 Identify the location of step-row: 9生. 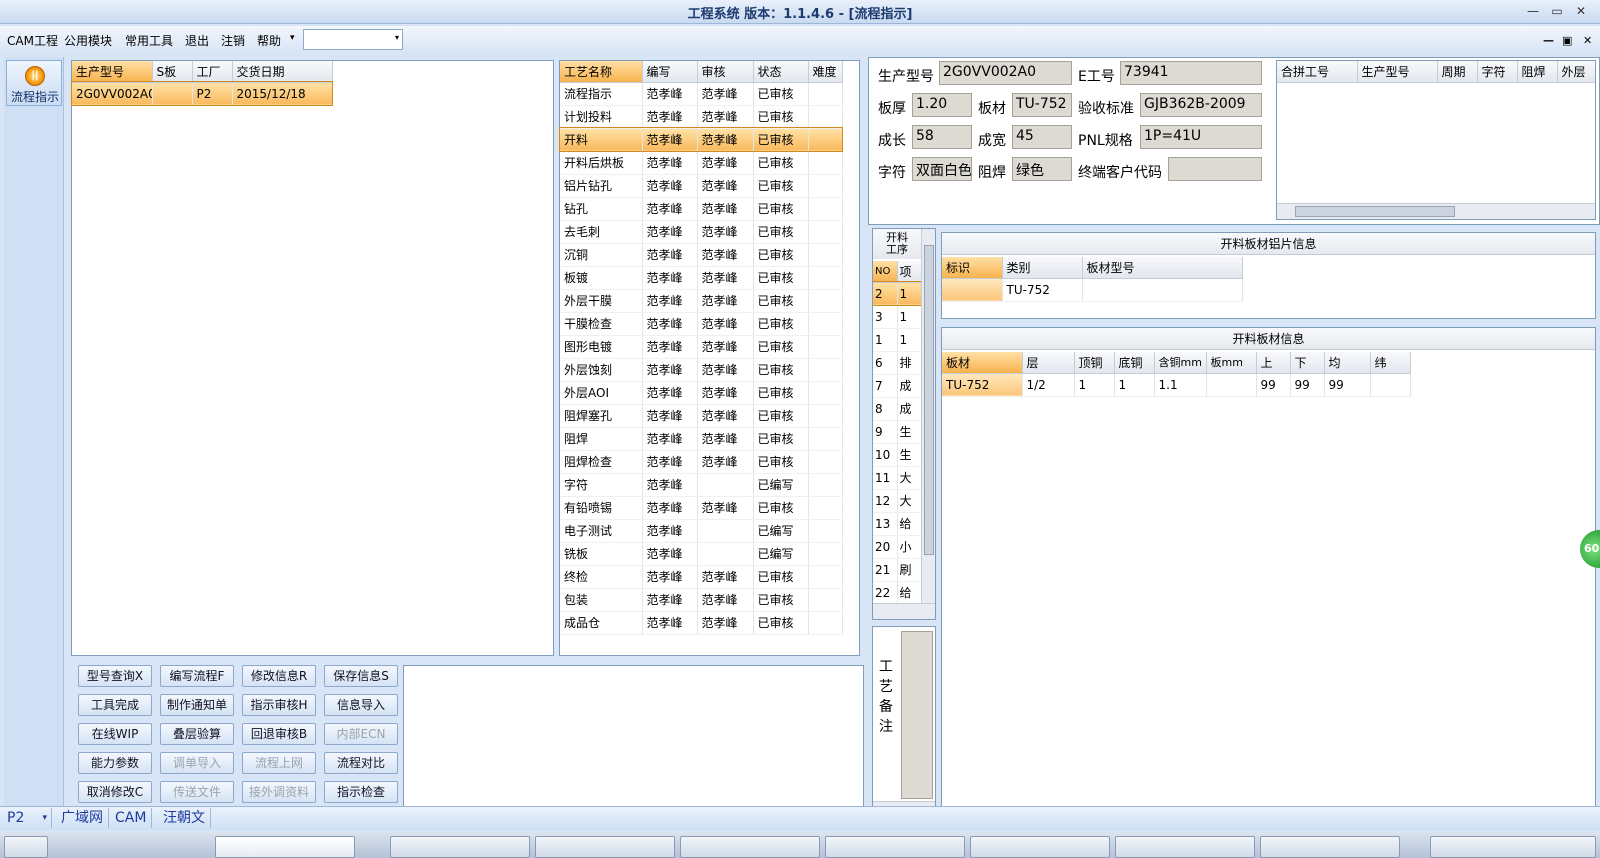
(897, 432).